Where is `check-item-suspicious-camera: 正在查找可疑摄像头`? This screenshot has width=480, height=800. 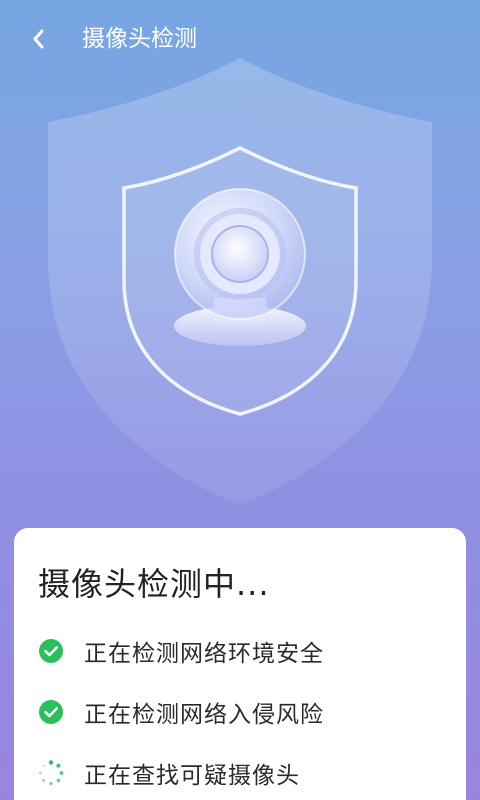 check-item-suspicious-camera: 正在查找可疑摄像头 is located at coordinates (169, 773).